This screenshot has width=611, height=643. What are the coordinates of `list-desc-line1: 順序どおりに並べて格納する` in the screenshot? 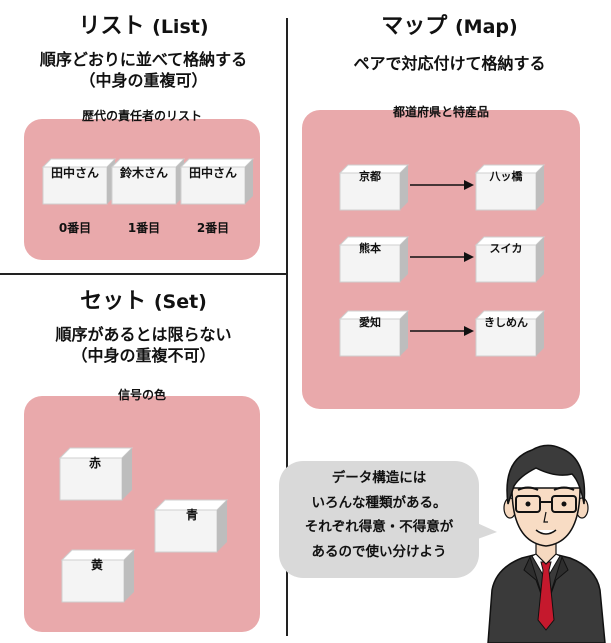 It's located at (143, 59).